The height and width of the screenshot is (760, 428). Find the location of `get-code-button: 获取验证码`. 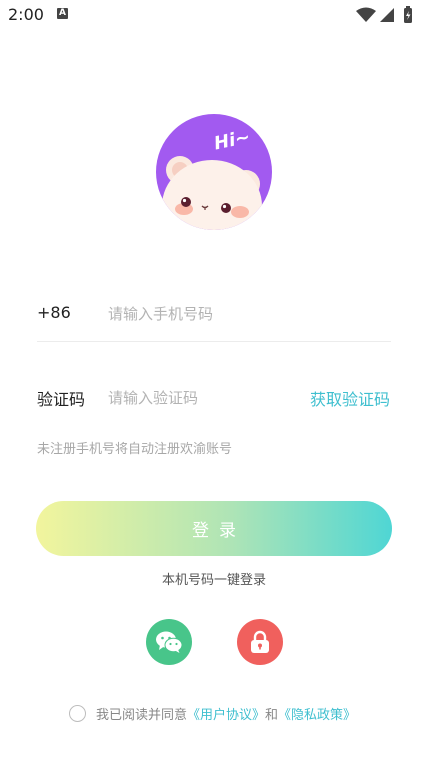

get-code-button: 获取验证码 is located at coordinates (350, 398).